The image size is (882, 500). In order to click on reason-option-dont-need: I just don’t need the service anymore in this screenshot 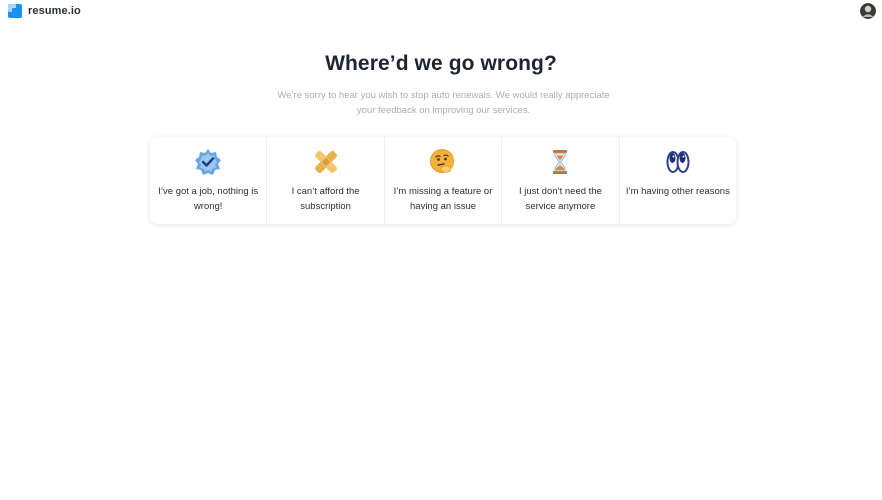, I will do `click(561, 180)`.